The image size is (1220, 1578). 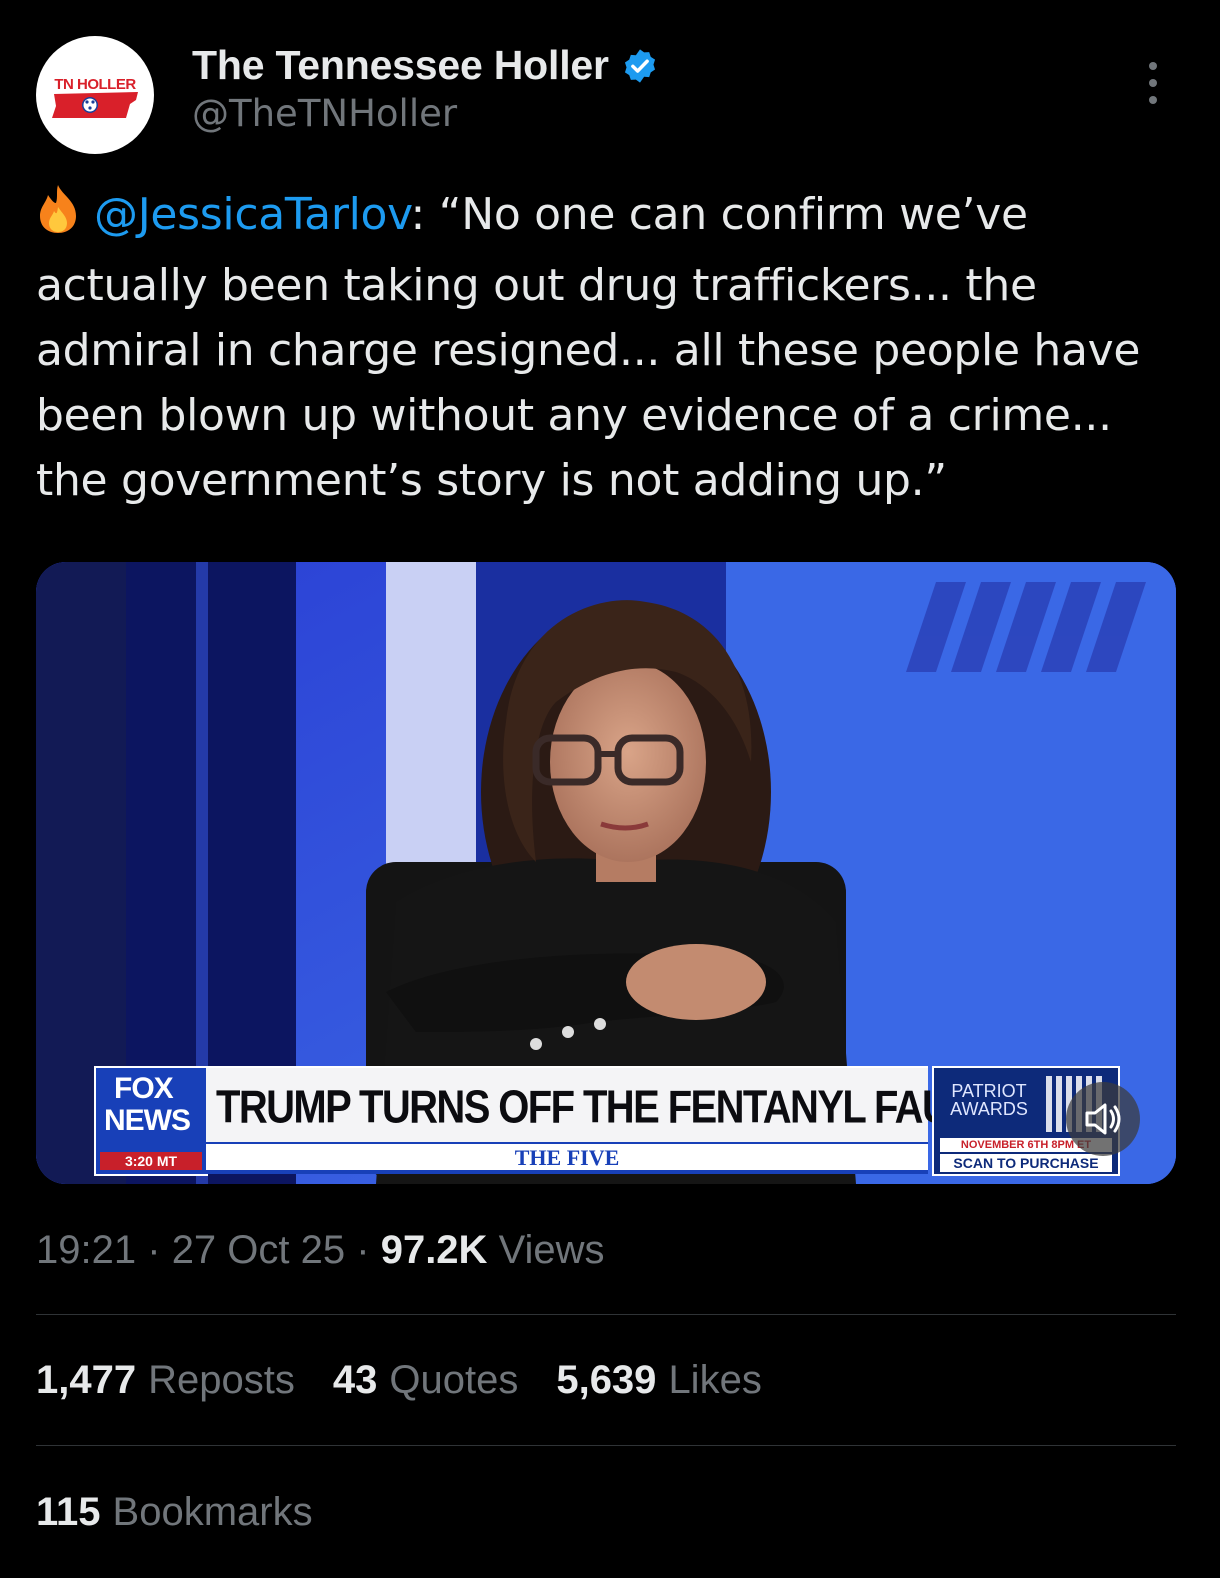 I want to click on engagement-stats: 1,477 Reposts 43 Quotes 5,639 Likes, so click(x=399, y=1380).